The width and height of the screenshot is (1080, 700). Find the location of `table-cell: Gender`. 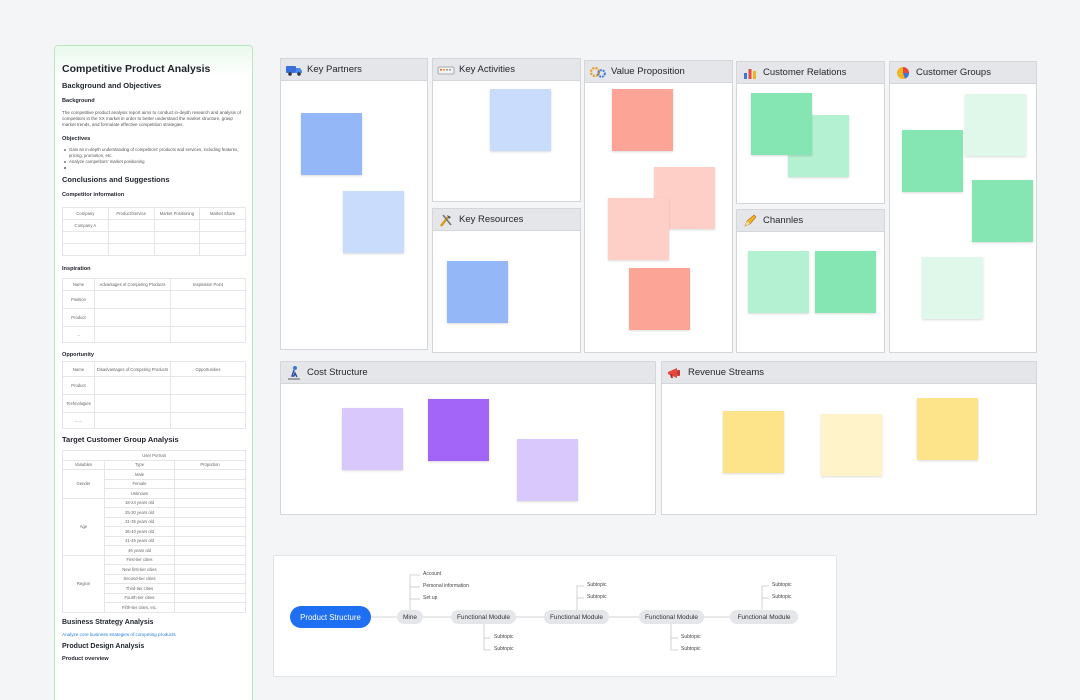

table-cell: Gender is located at coordinates (83, 484).